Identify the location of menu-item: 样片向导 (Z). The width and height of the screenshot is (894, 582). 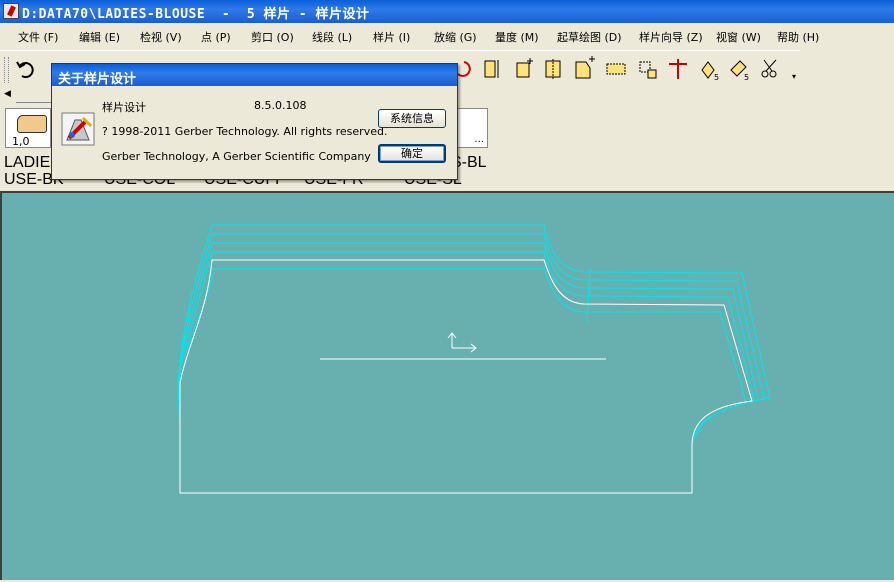
(671, 37).